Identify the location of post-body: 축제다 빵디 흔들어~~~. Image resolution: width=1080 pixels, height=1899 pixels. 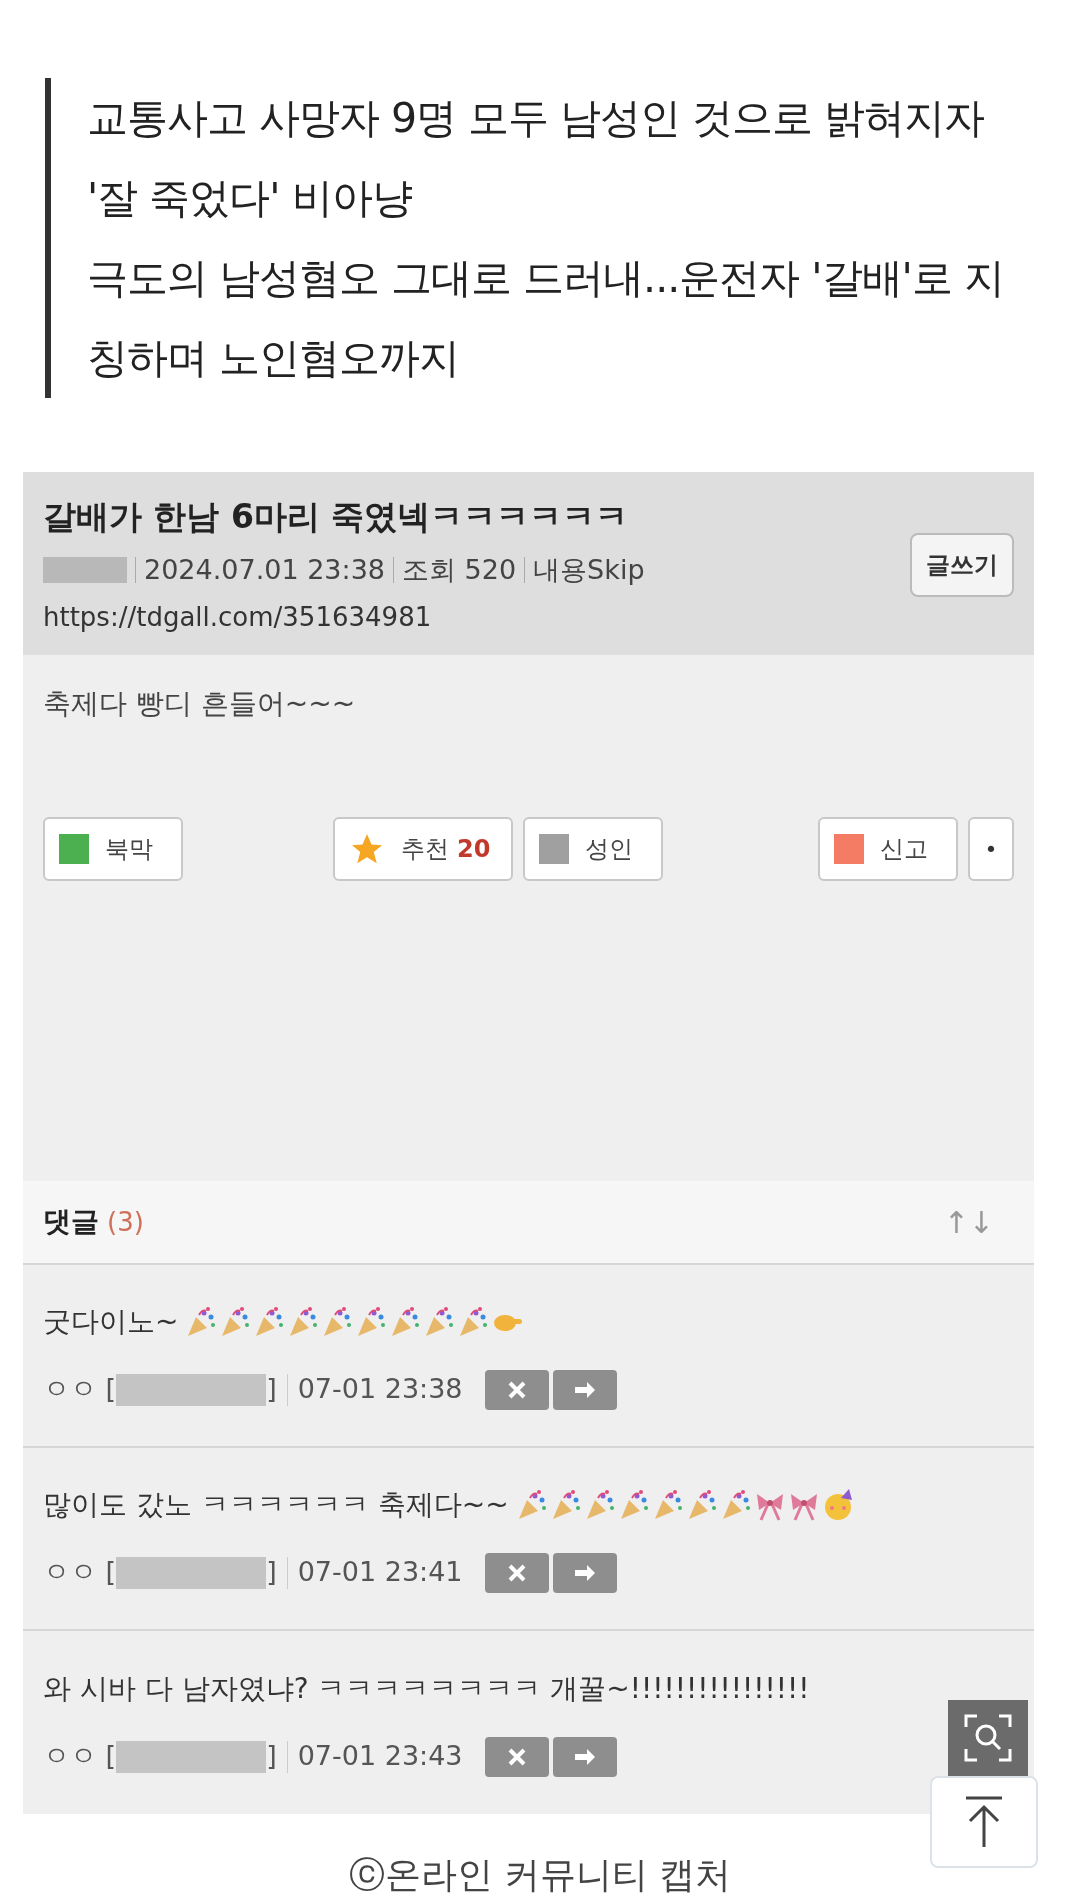
(199, 704).